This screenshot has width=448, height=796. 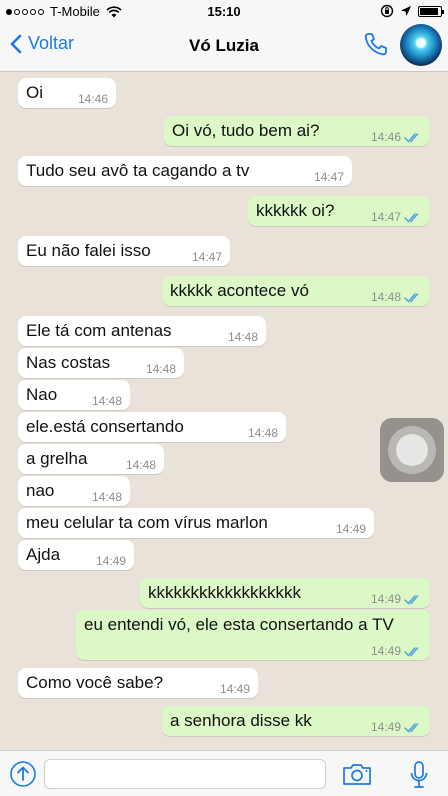 I want to click on incoming-message: ele.está consertando 14:48, so click(x=152, y=427).